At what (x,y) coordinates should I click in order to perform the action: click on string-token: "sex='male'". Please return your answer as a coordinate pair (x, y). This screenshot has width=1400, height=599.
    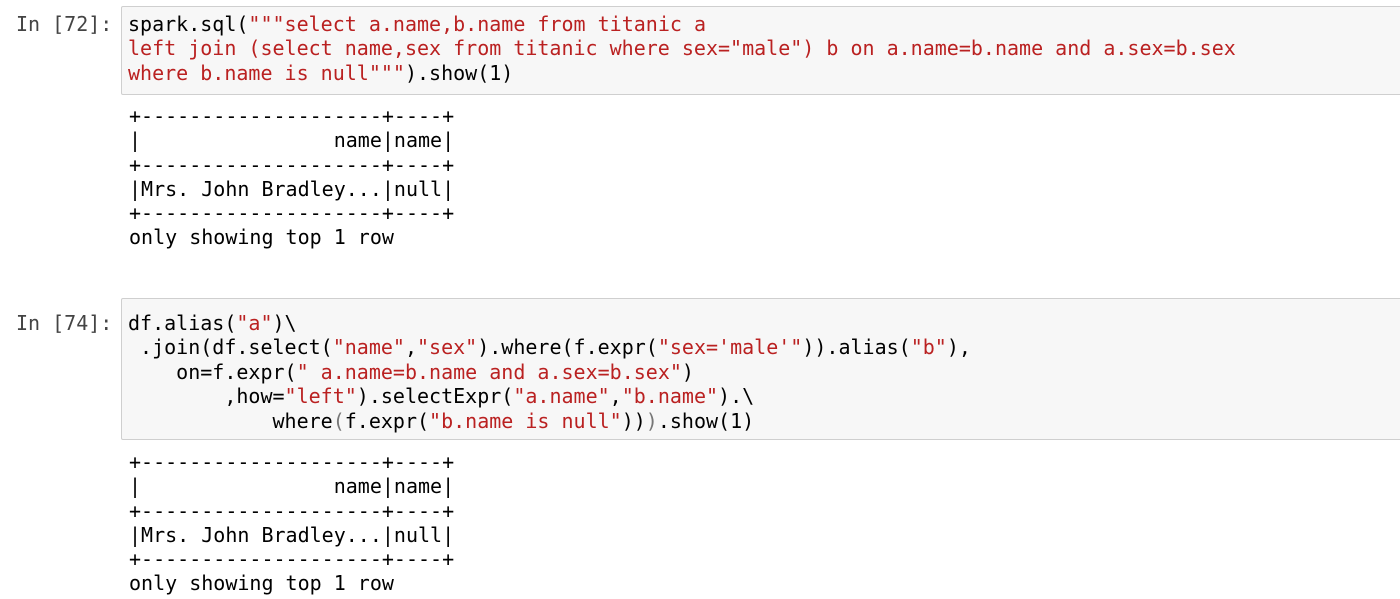
    Looking at the image, I should click on (730, 347).